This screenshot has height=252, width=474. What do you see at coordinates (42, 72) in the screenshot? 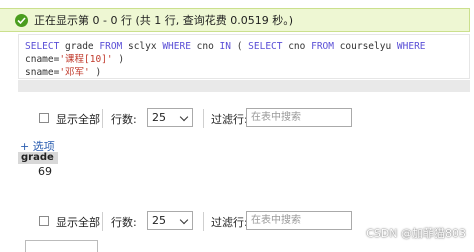
I see `sql-token: sname=` at bounding box center [42, 72].